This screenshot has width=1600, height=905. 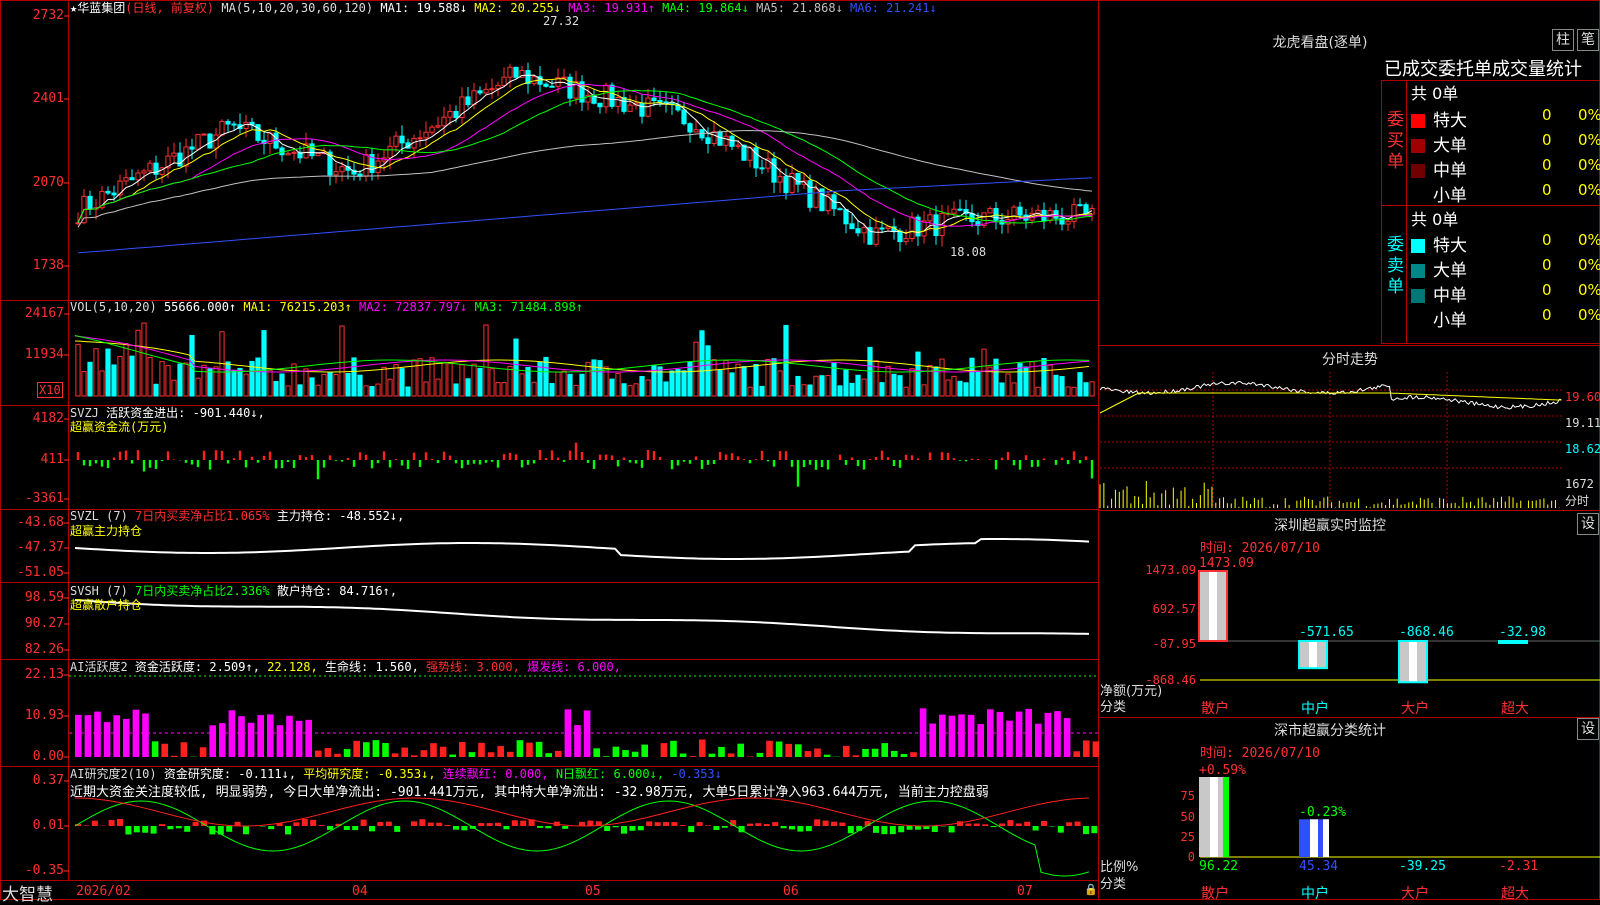 I want to click on intraday-price-2: 19.11, so click(x=1582, y=423).